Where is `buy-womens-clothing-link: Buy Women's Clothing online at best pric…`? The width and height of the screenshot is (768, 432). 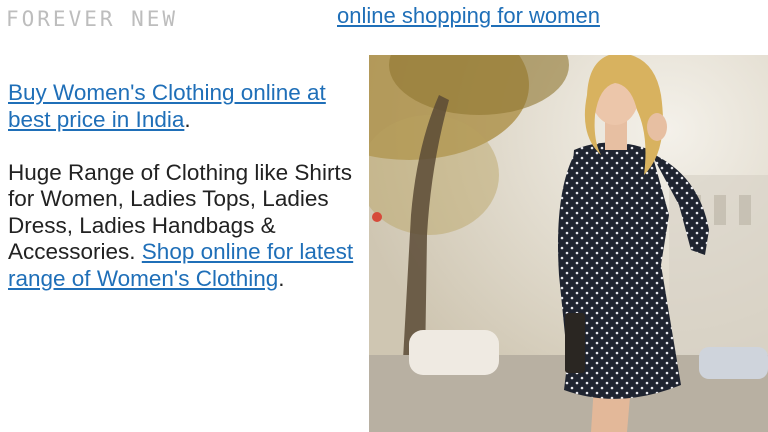 buy-womens-clothing-link: Buy Women's Clothing online at best pric… is located at coordinates (167, 106).